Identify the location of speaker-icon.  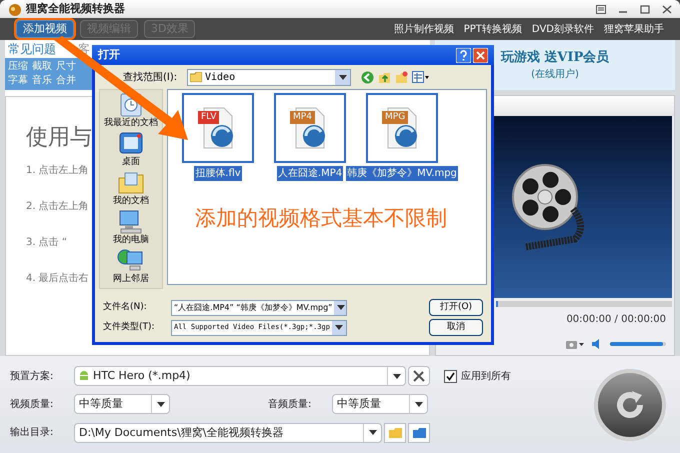
(597, 344).